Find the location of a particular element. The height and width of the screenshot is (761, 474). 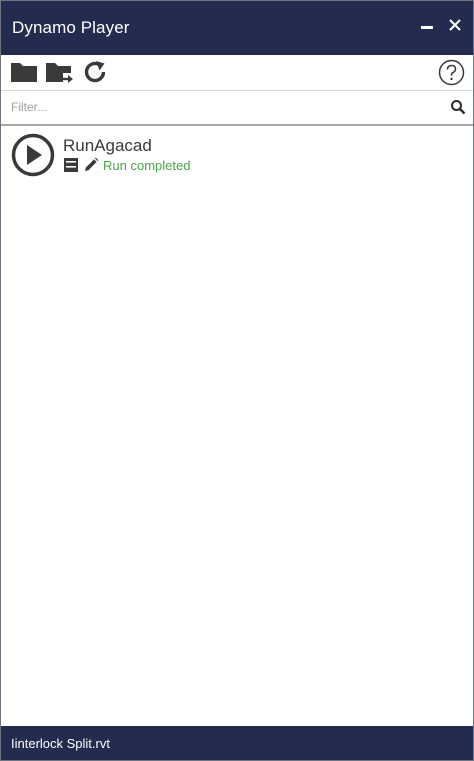

search-icon is located at coordinates (458, 107).